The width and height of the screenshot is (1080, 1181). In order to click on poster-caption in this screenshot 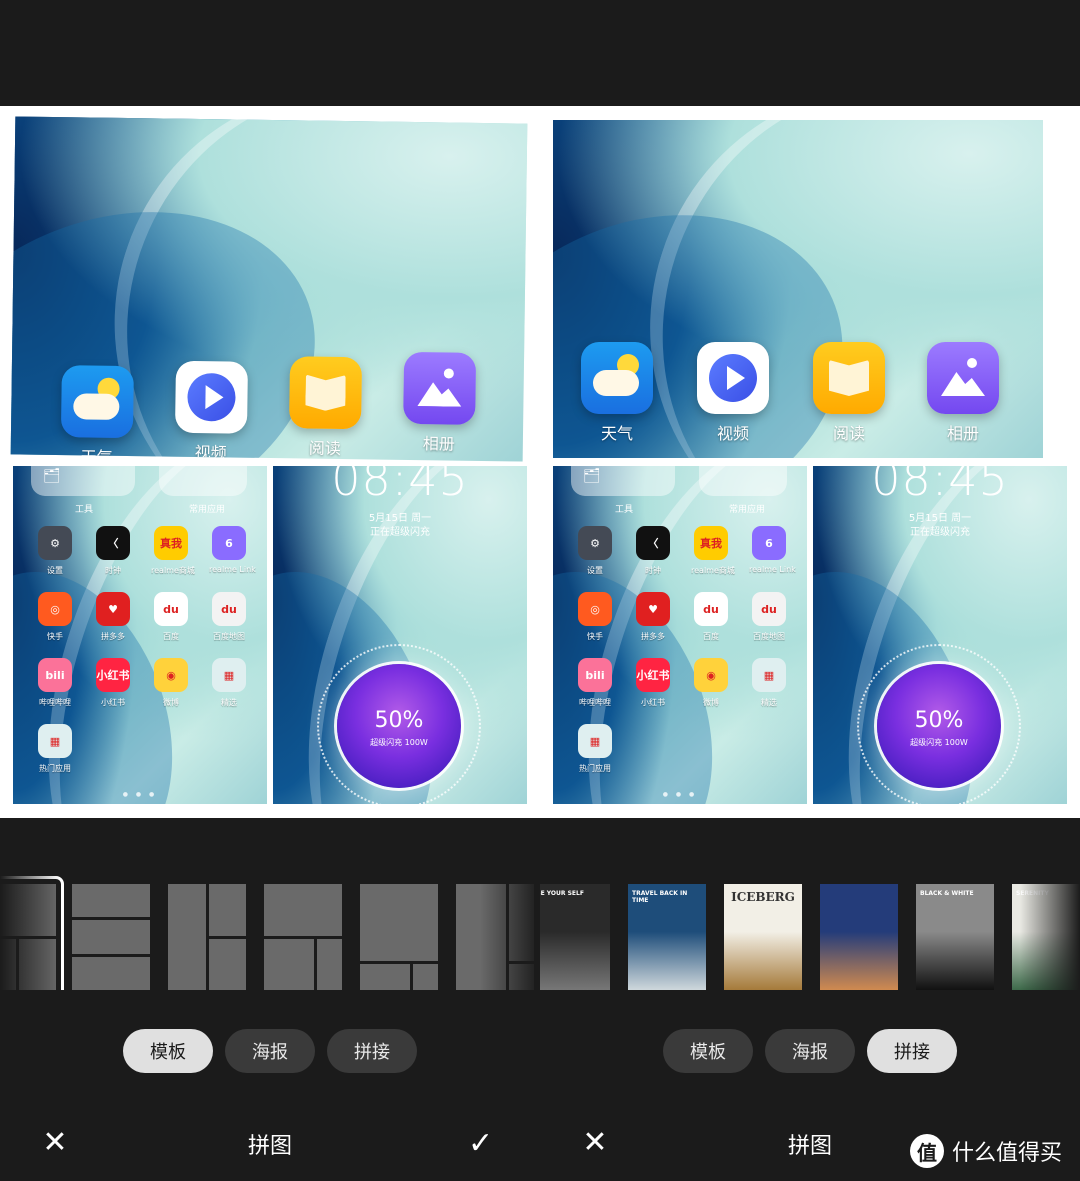, I will do `click(859, 890)`.